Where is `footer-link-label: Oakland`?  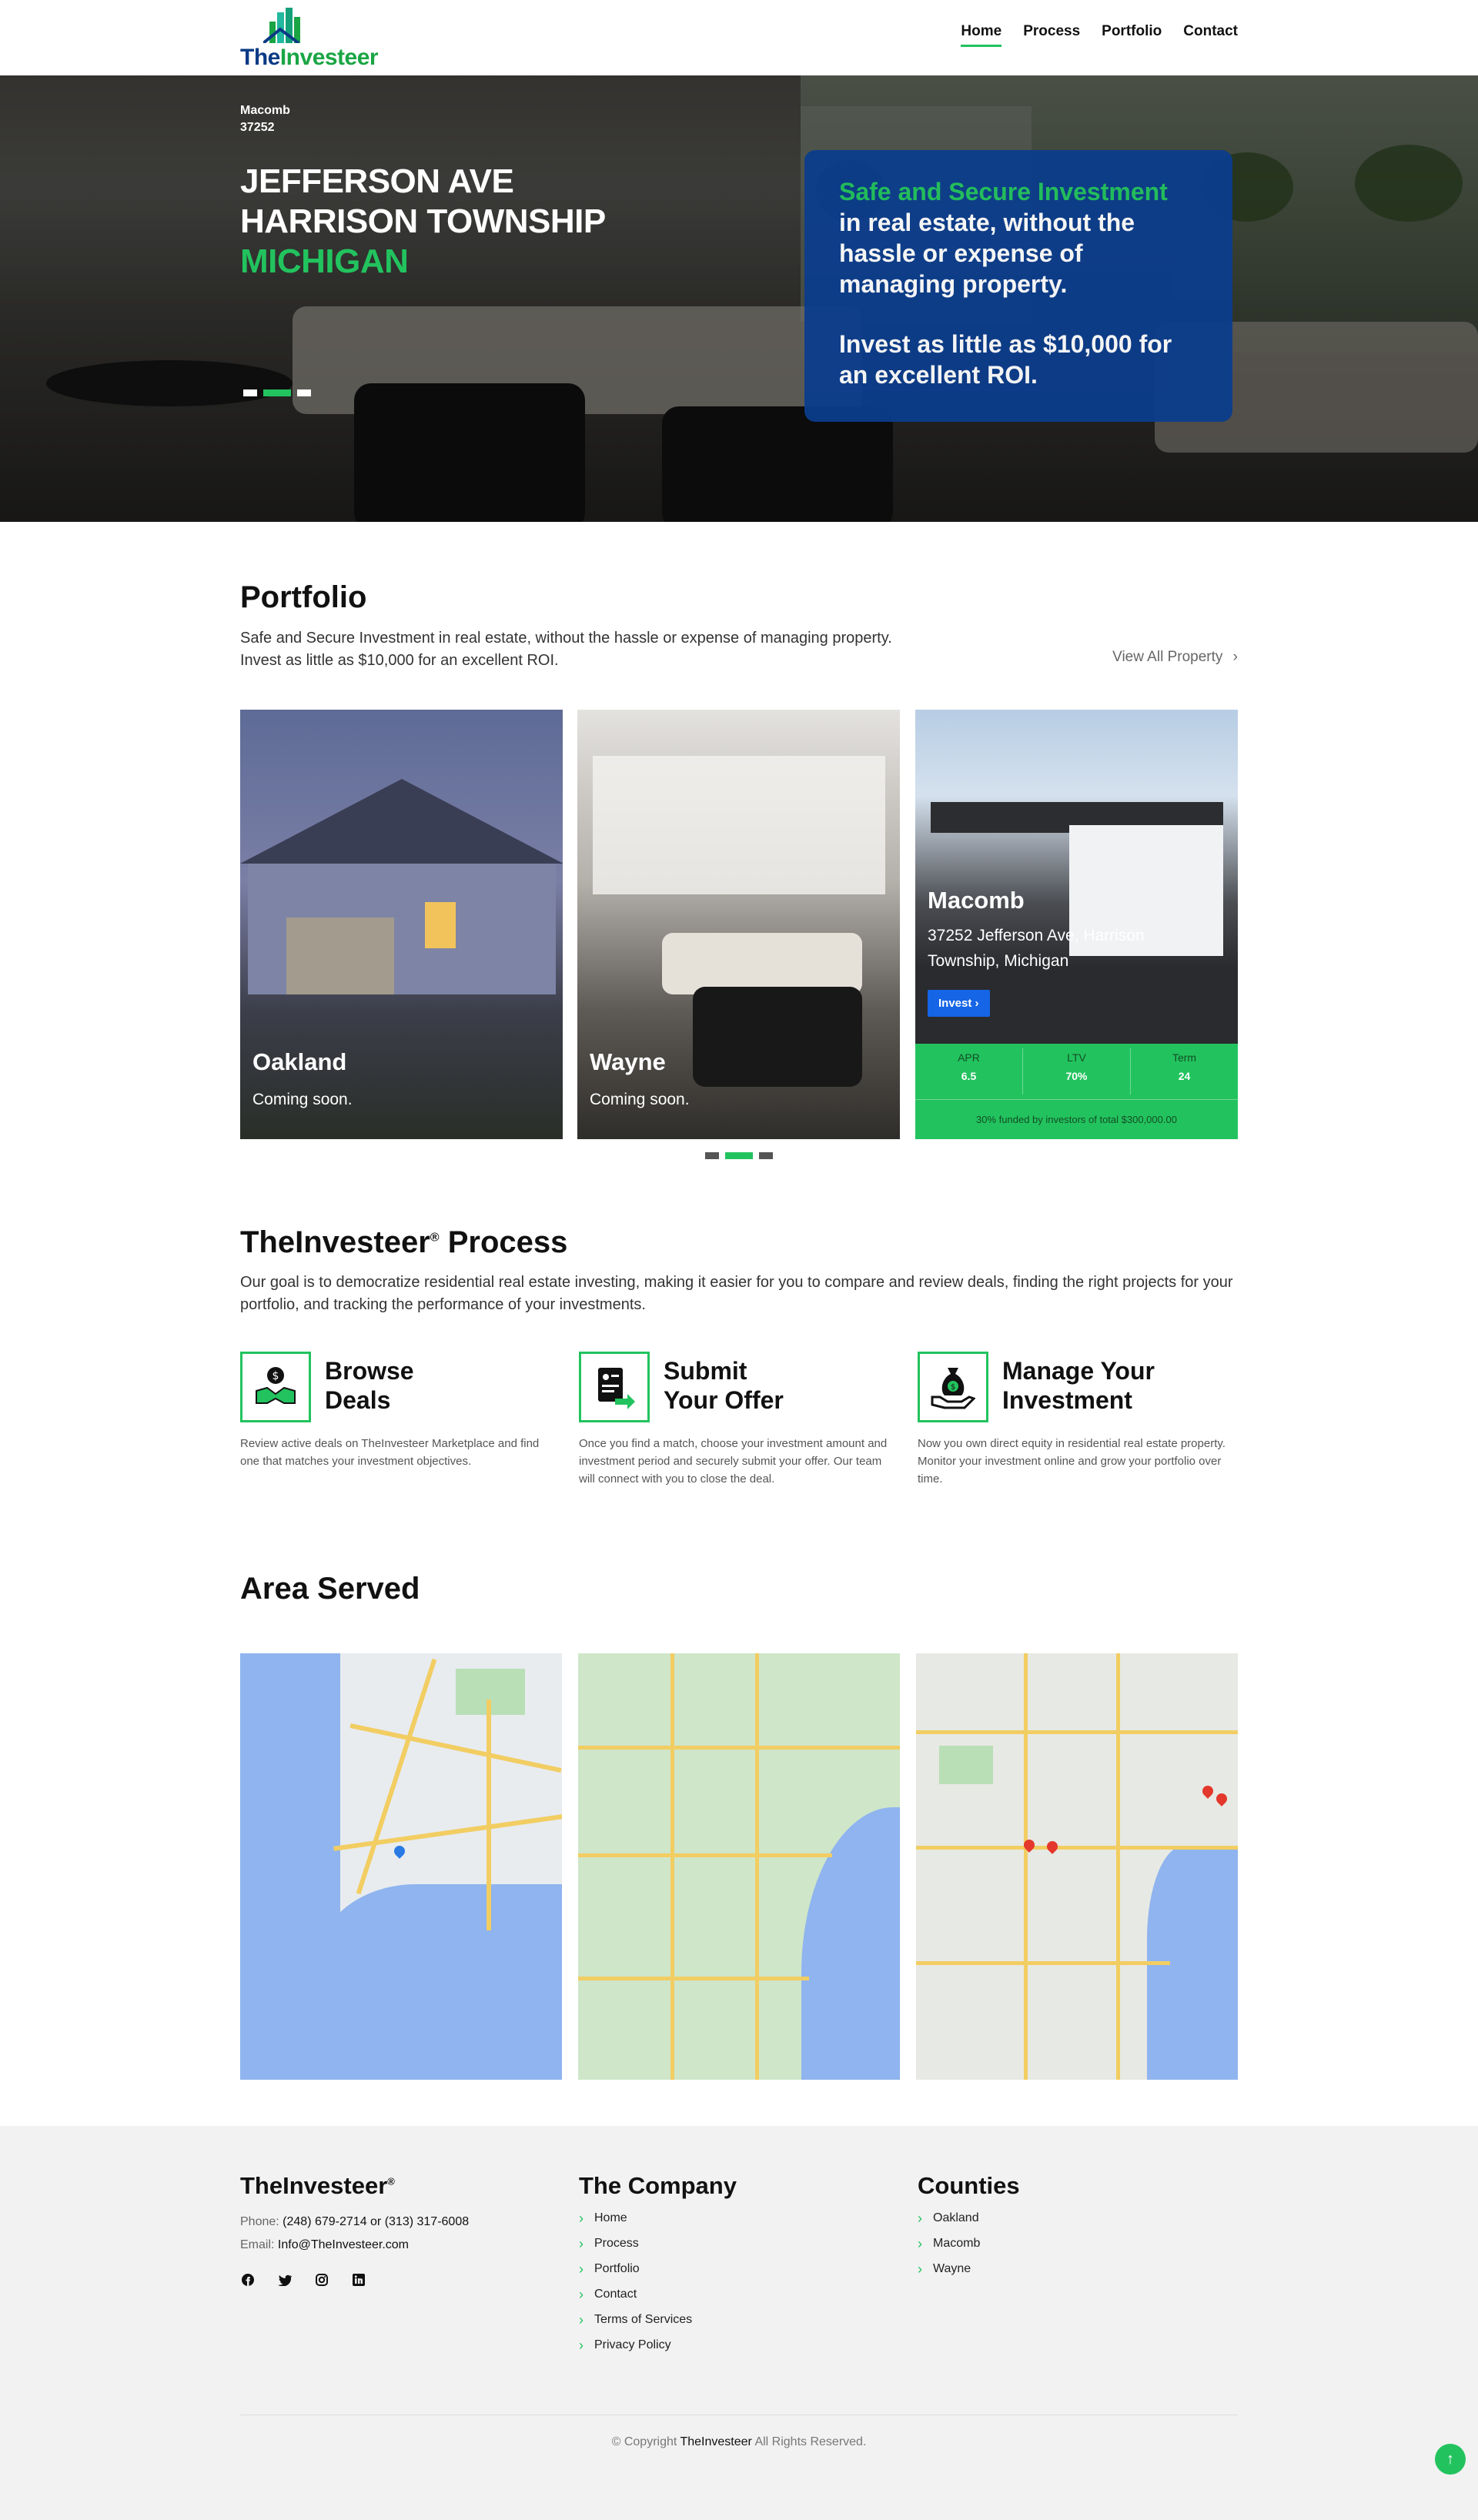 footer-link-label: Oakland is located at coordinates (956, 2217).